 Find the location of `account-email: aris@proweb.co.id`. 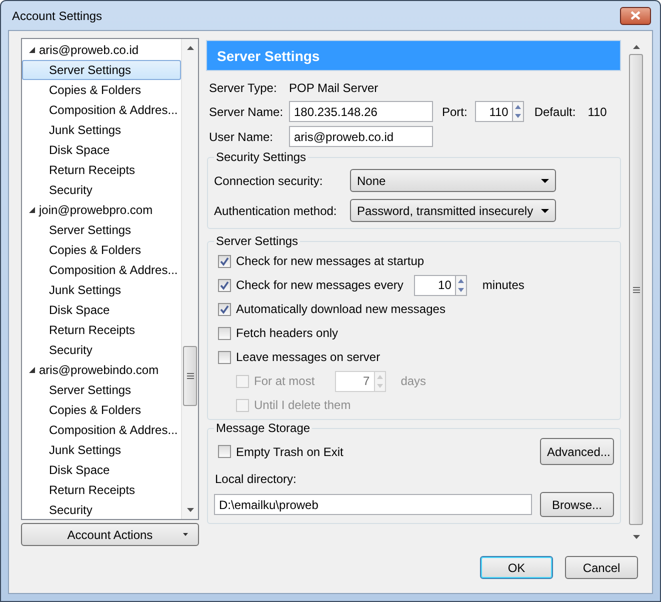

account-email: aris@proweb.co.id is located at coordinates (89, 50).